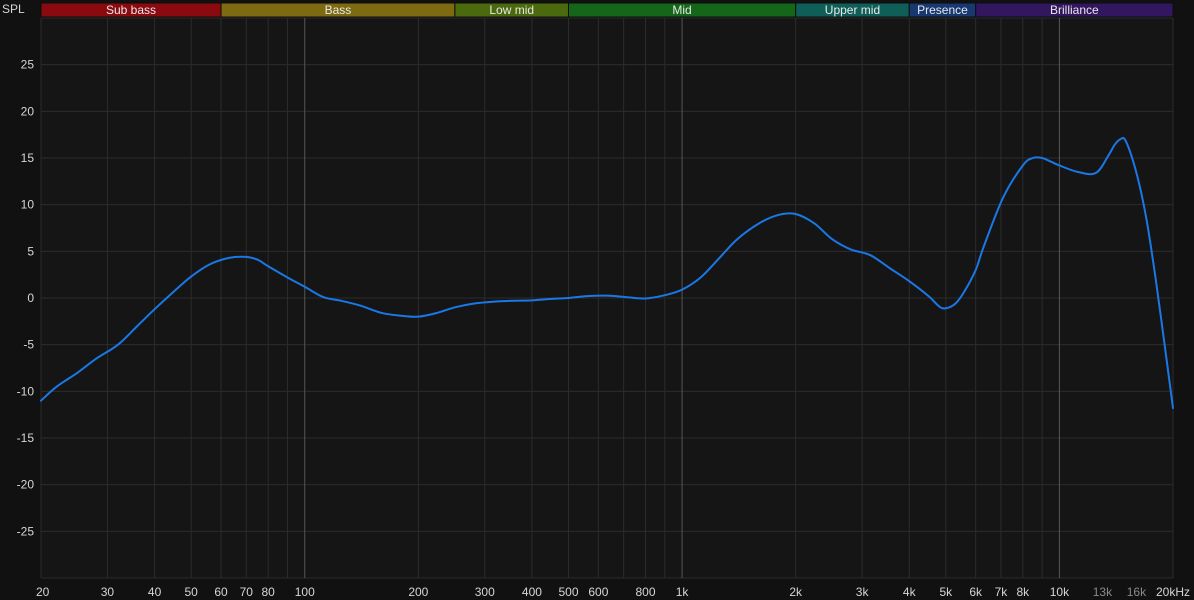 This screenshot has height=600, width=1194. I want to click on y-tick-label: -25, so click(26, 531).